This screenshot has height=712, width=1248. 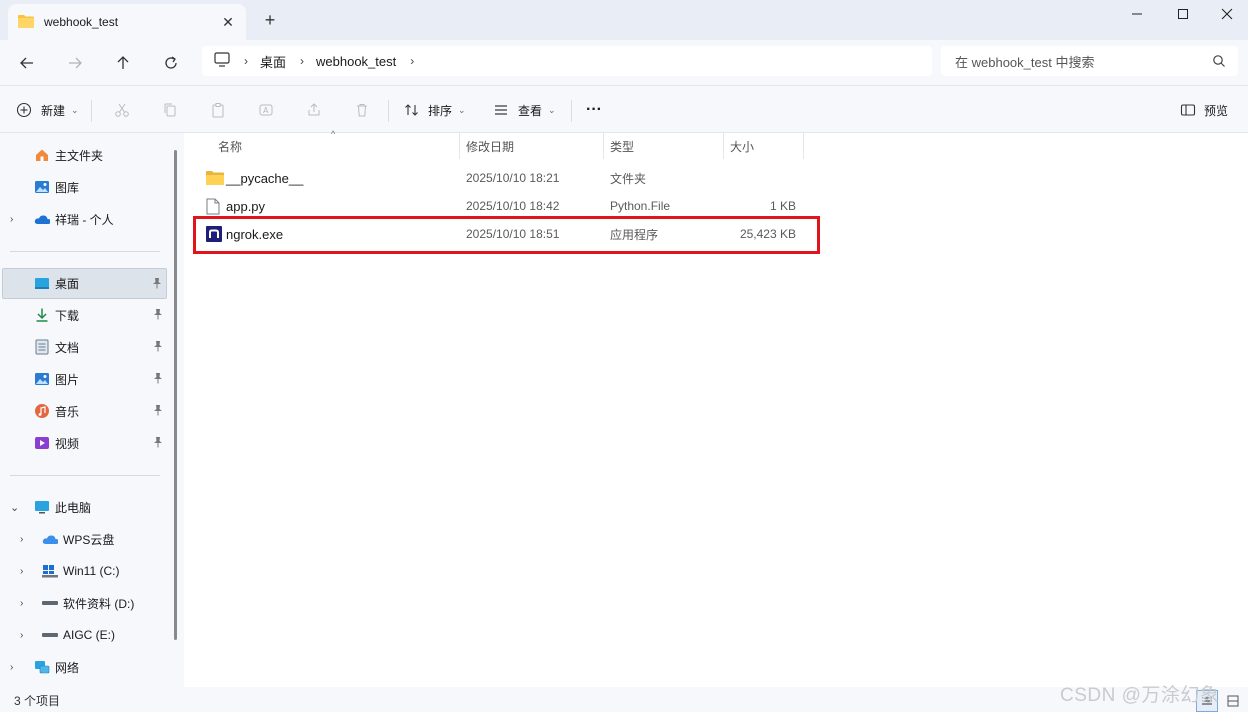 What do you see at coordinates (42, 284) in the screenshot?
I see `desktop-icon` at bounding box center [42, 284].